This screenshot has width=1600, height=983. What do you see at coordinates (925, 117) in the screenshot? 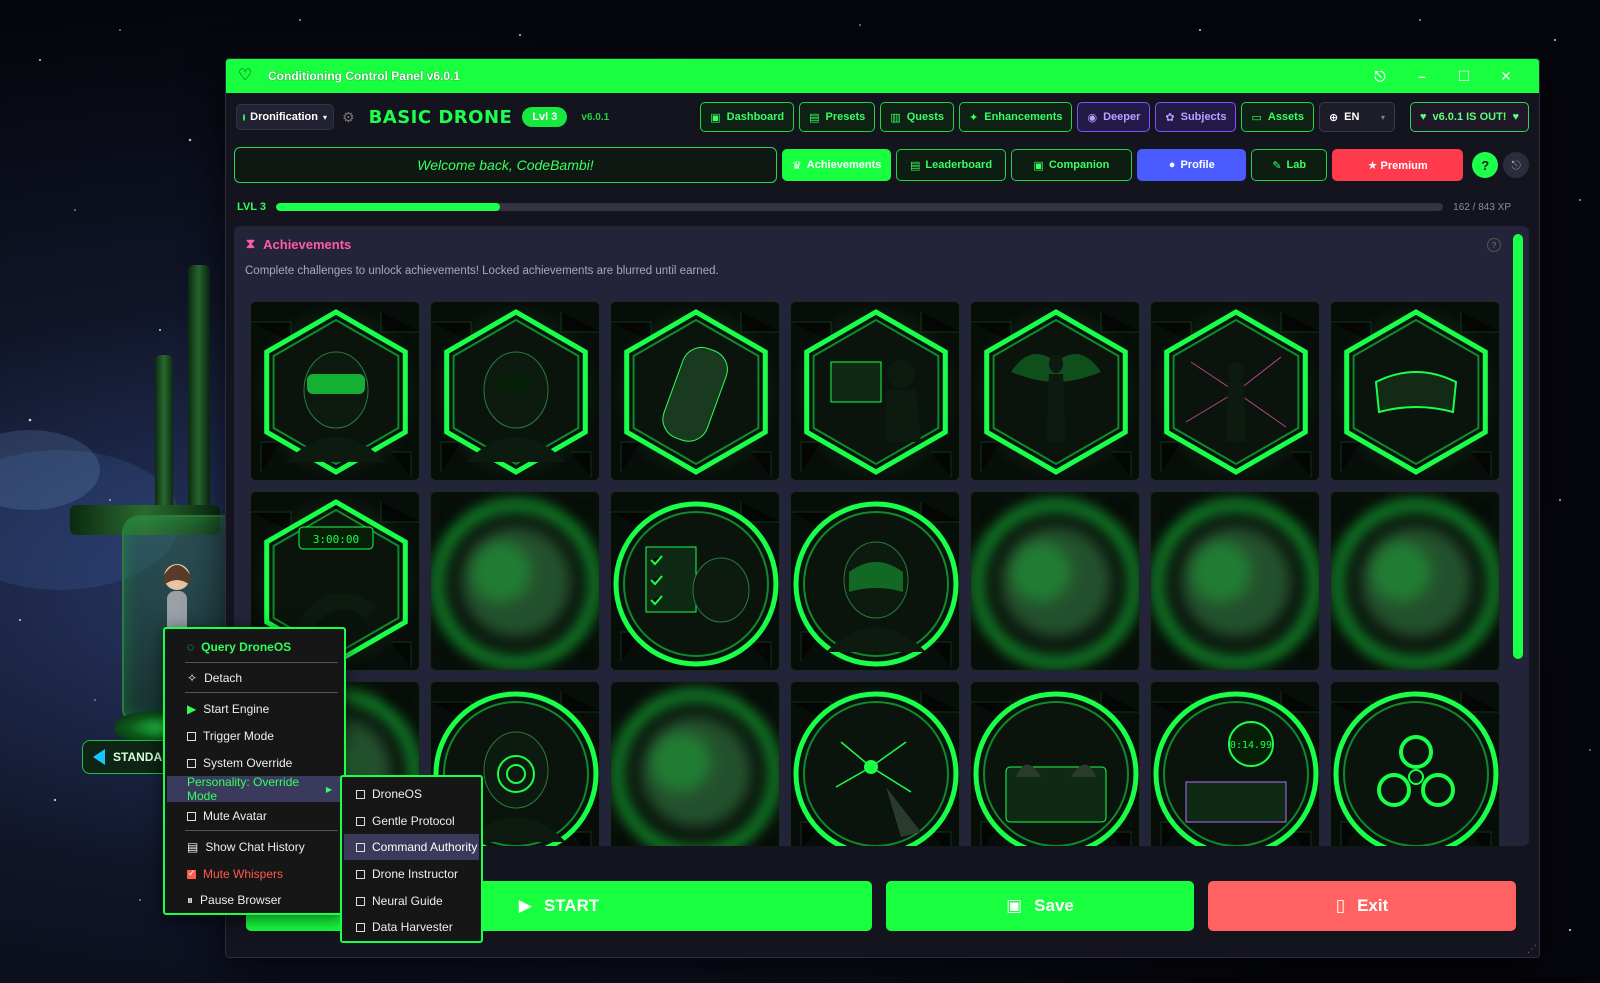
I see `nav-label: Quests` at bounding box center [925, 117].